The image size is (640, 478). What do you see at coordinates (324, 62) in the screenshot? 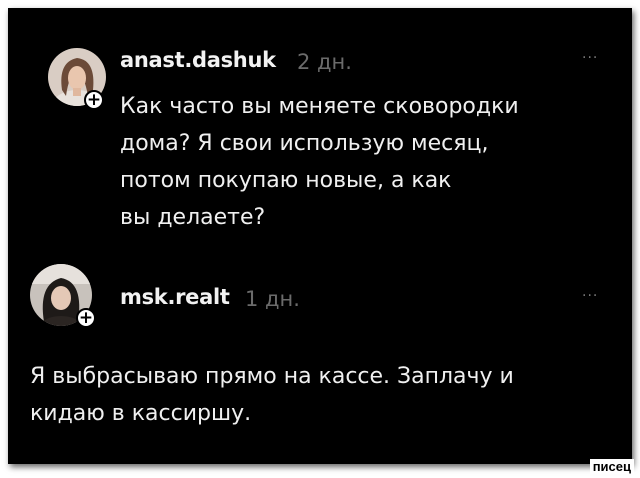
I see `timestamp: 2 дн.` at bounding box center [324, 62].